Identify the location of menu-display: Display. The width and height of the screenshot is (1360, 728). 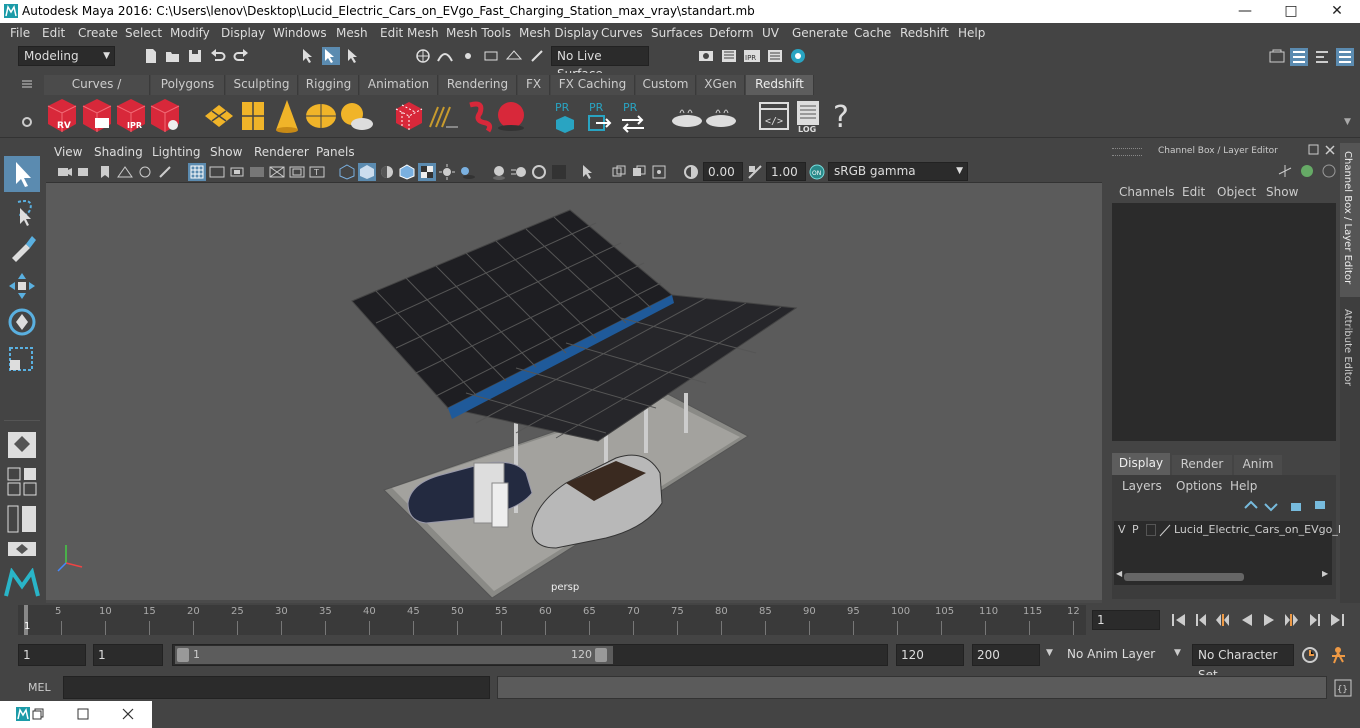
(243, 33).